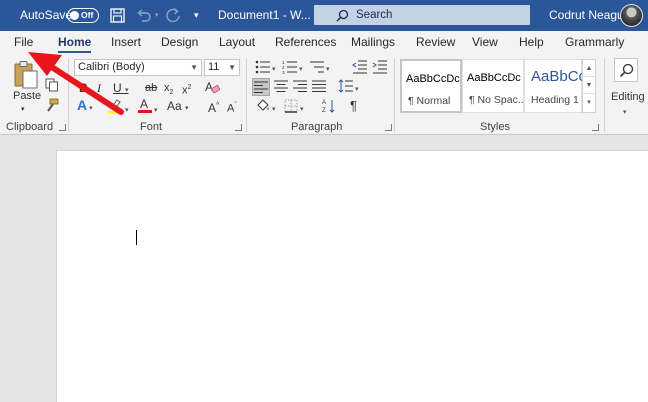 The width and height of the screenshot is (648, 402). Describe the element at coordinates (435, 42) in the screenshot. I see `tab-review: Review` at that location.